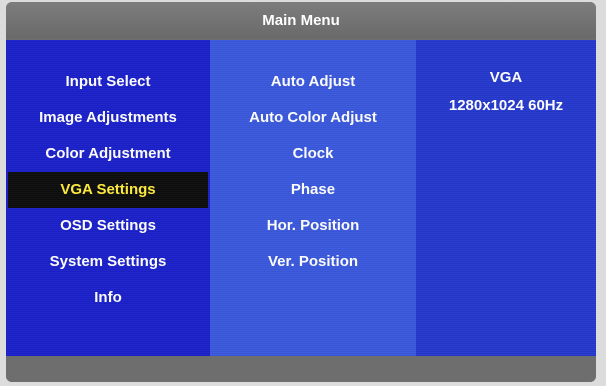 Image resolution: width=606 pixels, height=386 pixels. I want to click on main-menu-item-vga-settings: VGA Settings, so click(108, 190).